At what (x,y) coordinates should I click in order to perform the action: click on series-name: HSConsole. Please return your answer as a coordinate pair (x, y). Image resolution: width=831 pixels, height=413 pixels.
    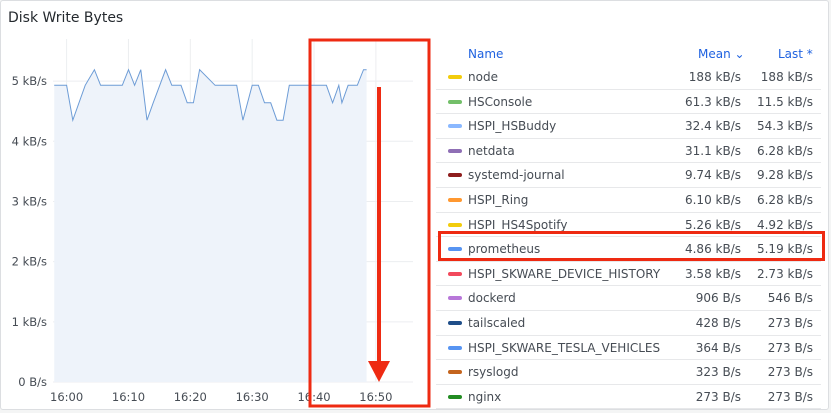
    Looking at the image, I should click on (500, 102).